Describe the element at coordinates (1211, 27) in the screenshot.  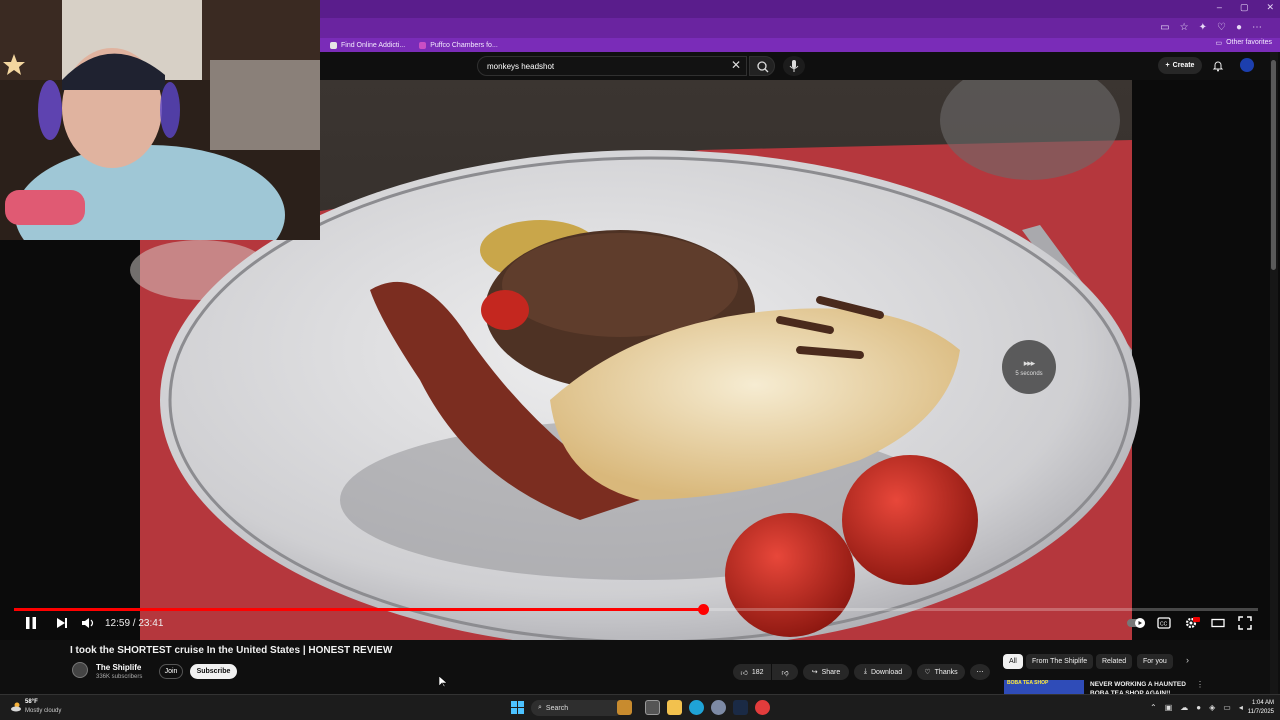
I see `browser-toolbar-icons: ▭ ☆ ✦ ♡ ● ⋯` at that location.